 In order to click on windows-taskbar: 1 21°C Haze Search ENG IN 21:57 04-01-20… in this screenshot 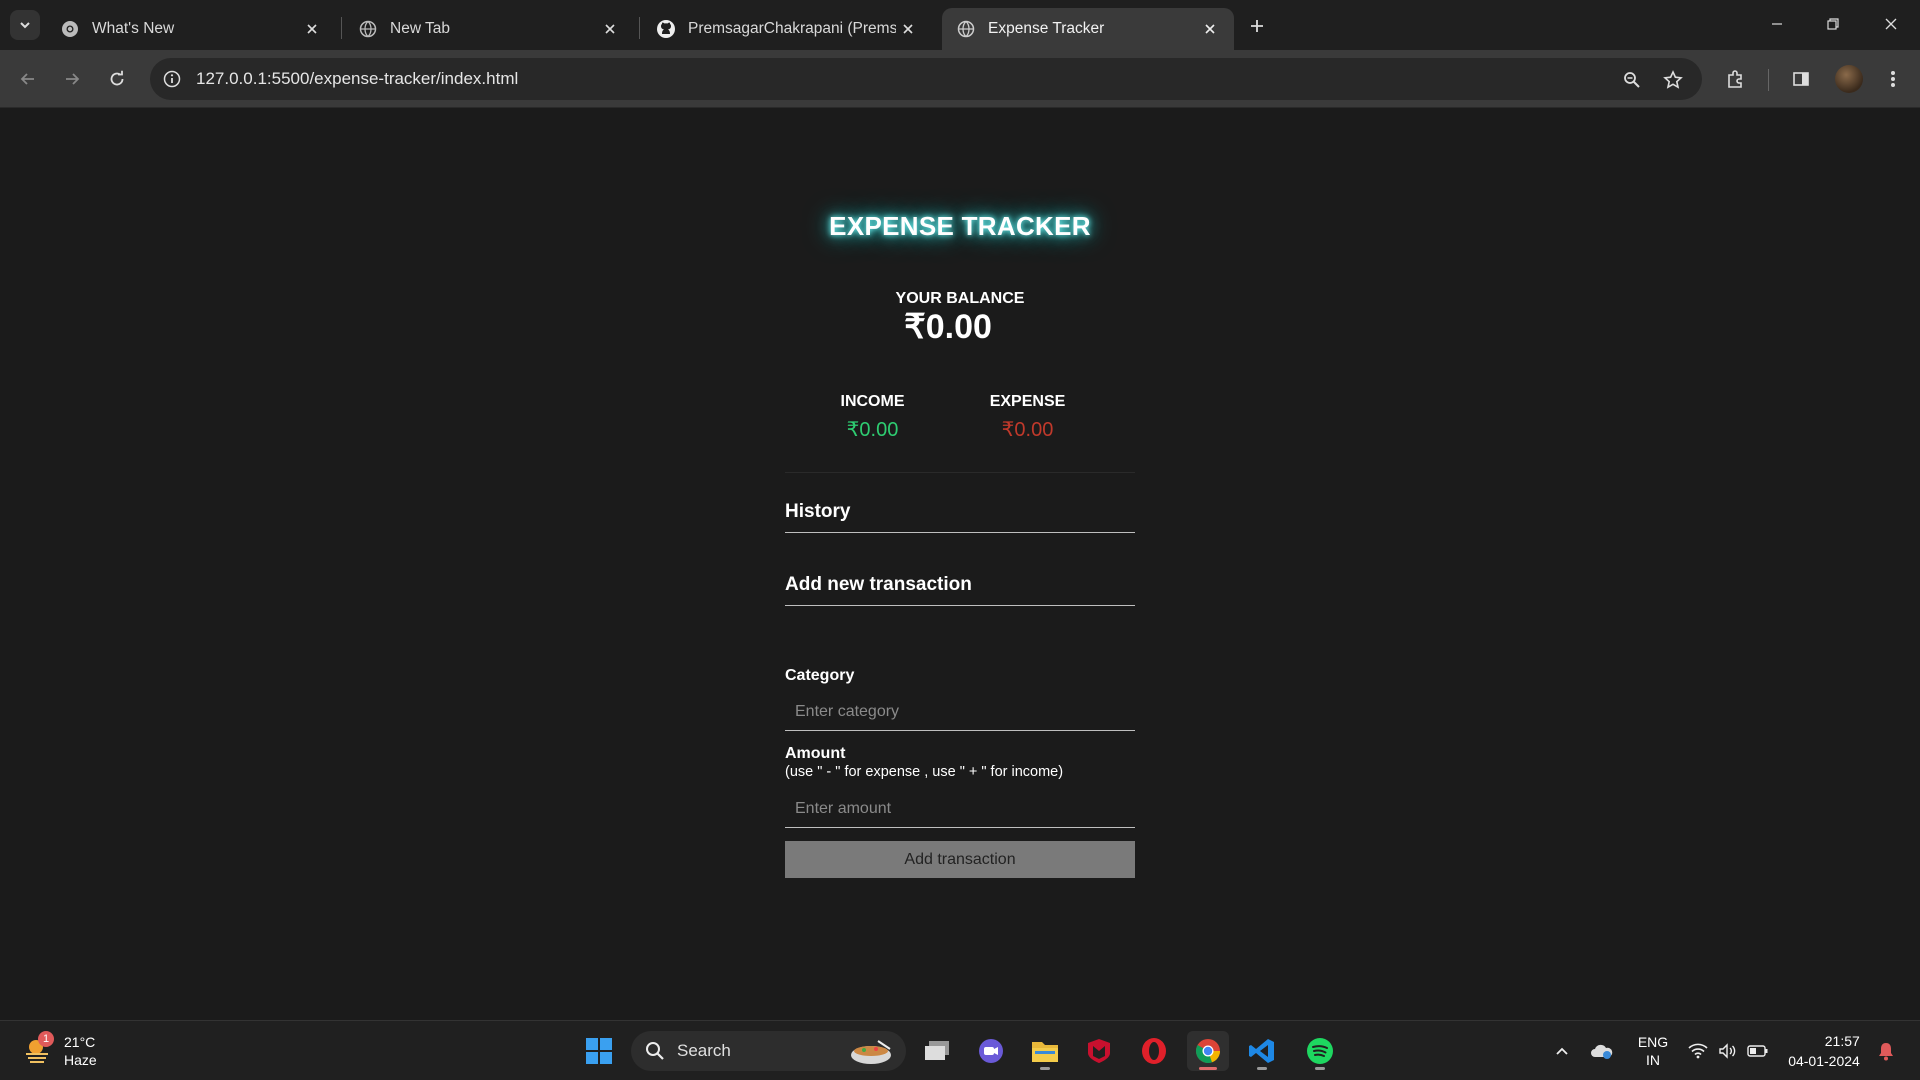, I will do `click(960, 1050)`.